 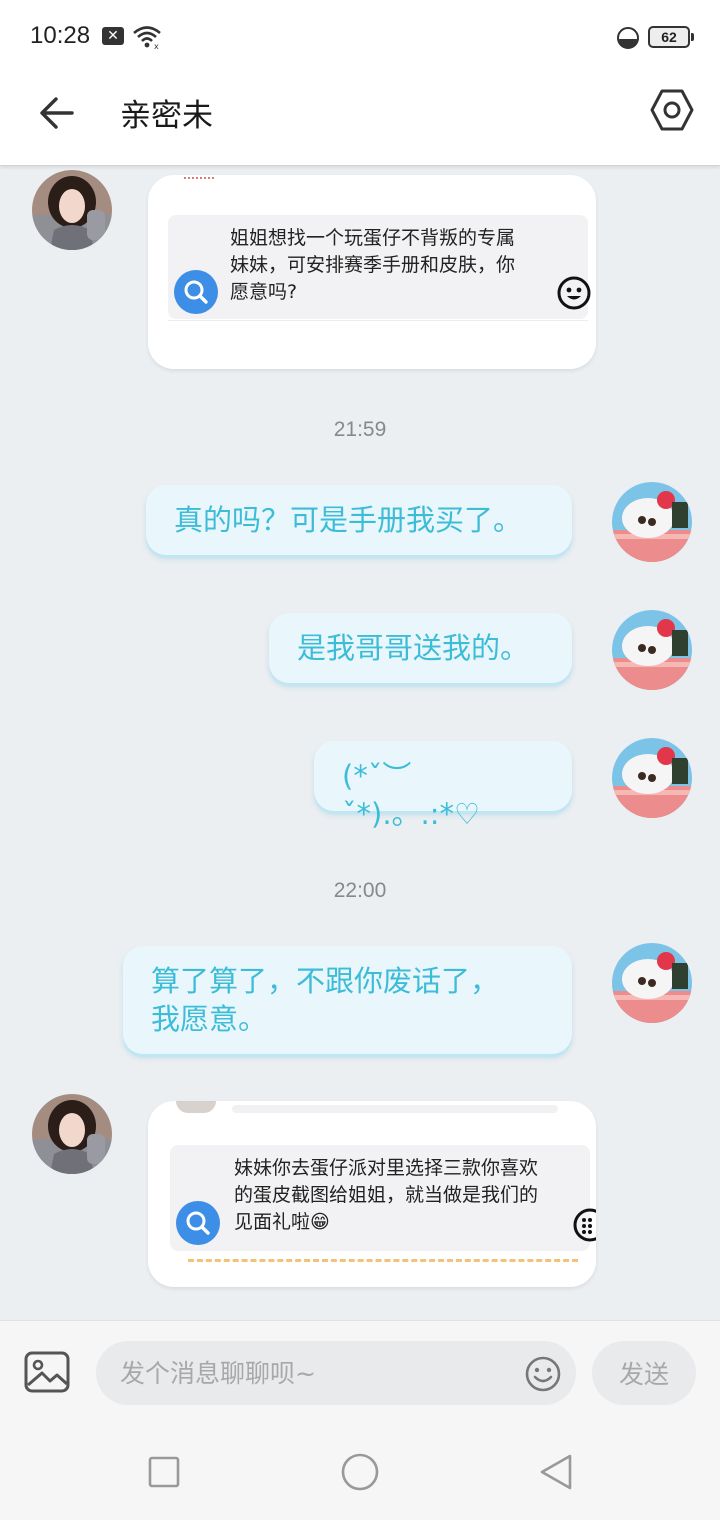 I want to click on shared-card: 姐姐想找一个玩蛋仔不背叛的专属妹妹，可安排赛季手册和皮肤，你愿意吗?, so click(x=372, y=272).